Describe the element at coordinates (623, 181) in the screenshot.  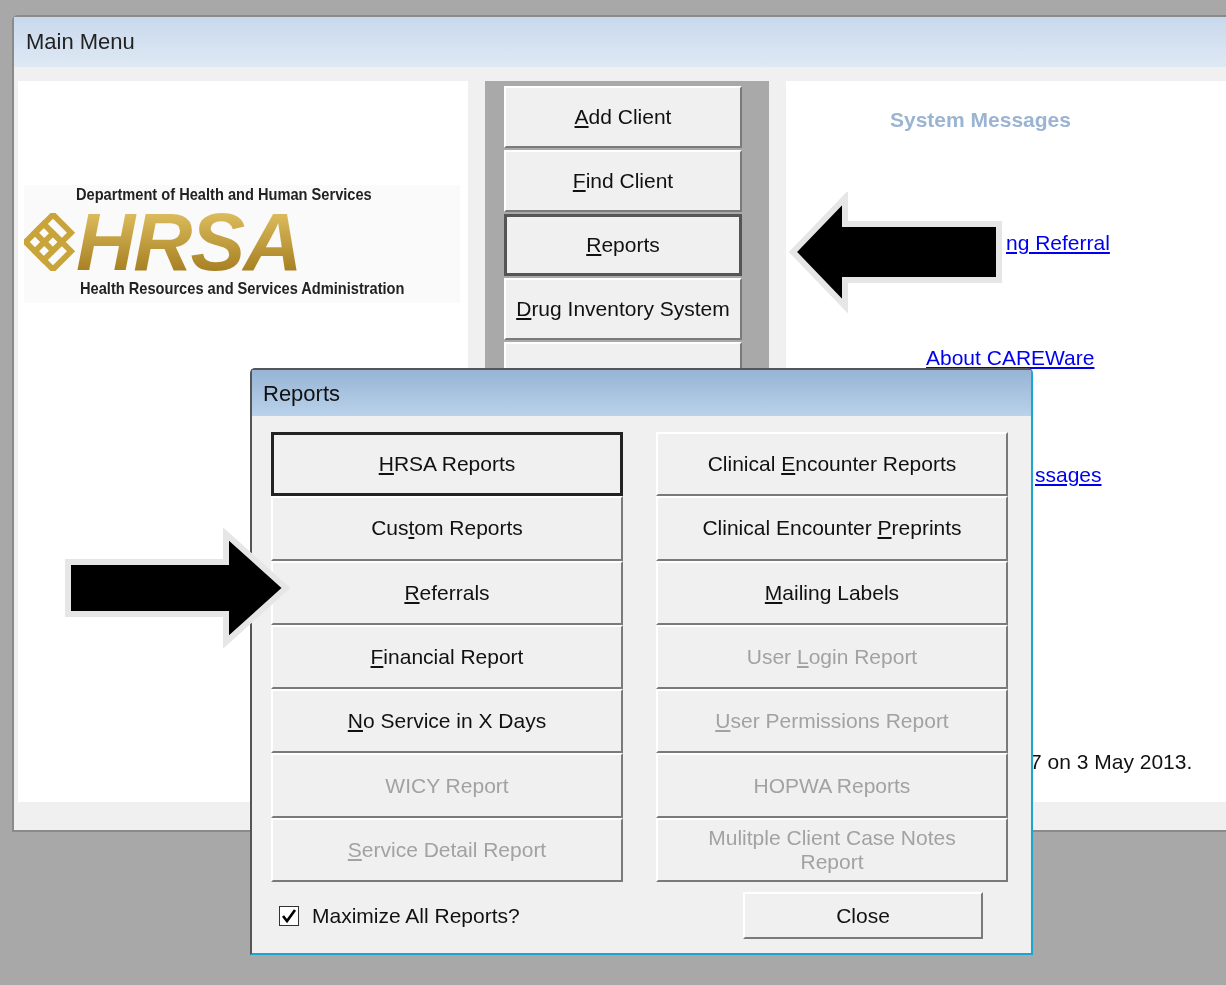
I see `menu-button: Find Client` at that location.